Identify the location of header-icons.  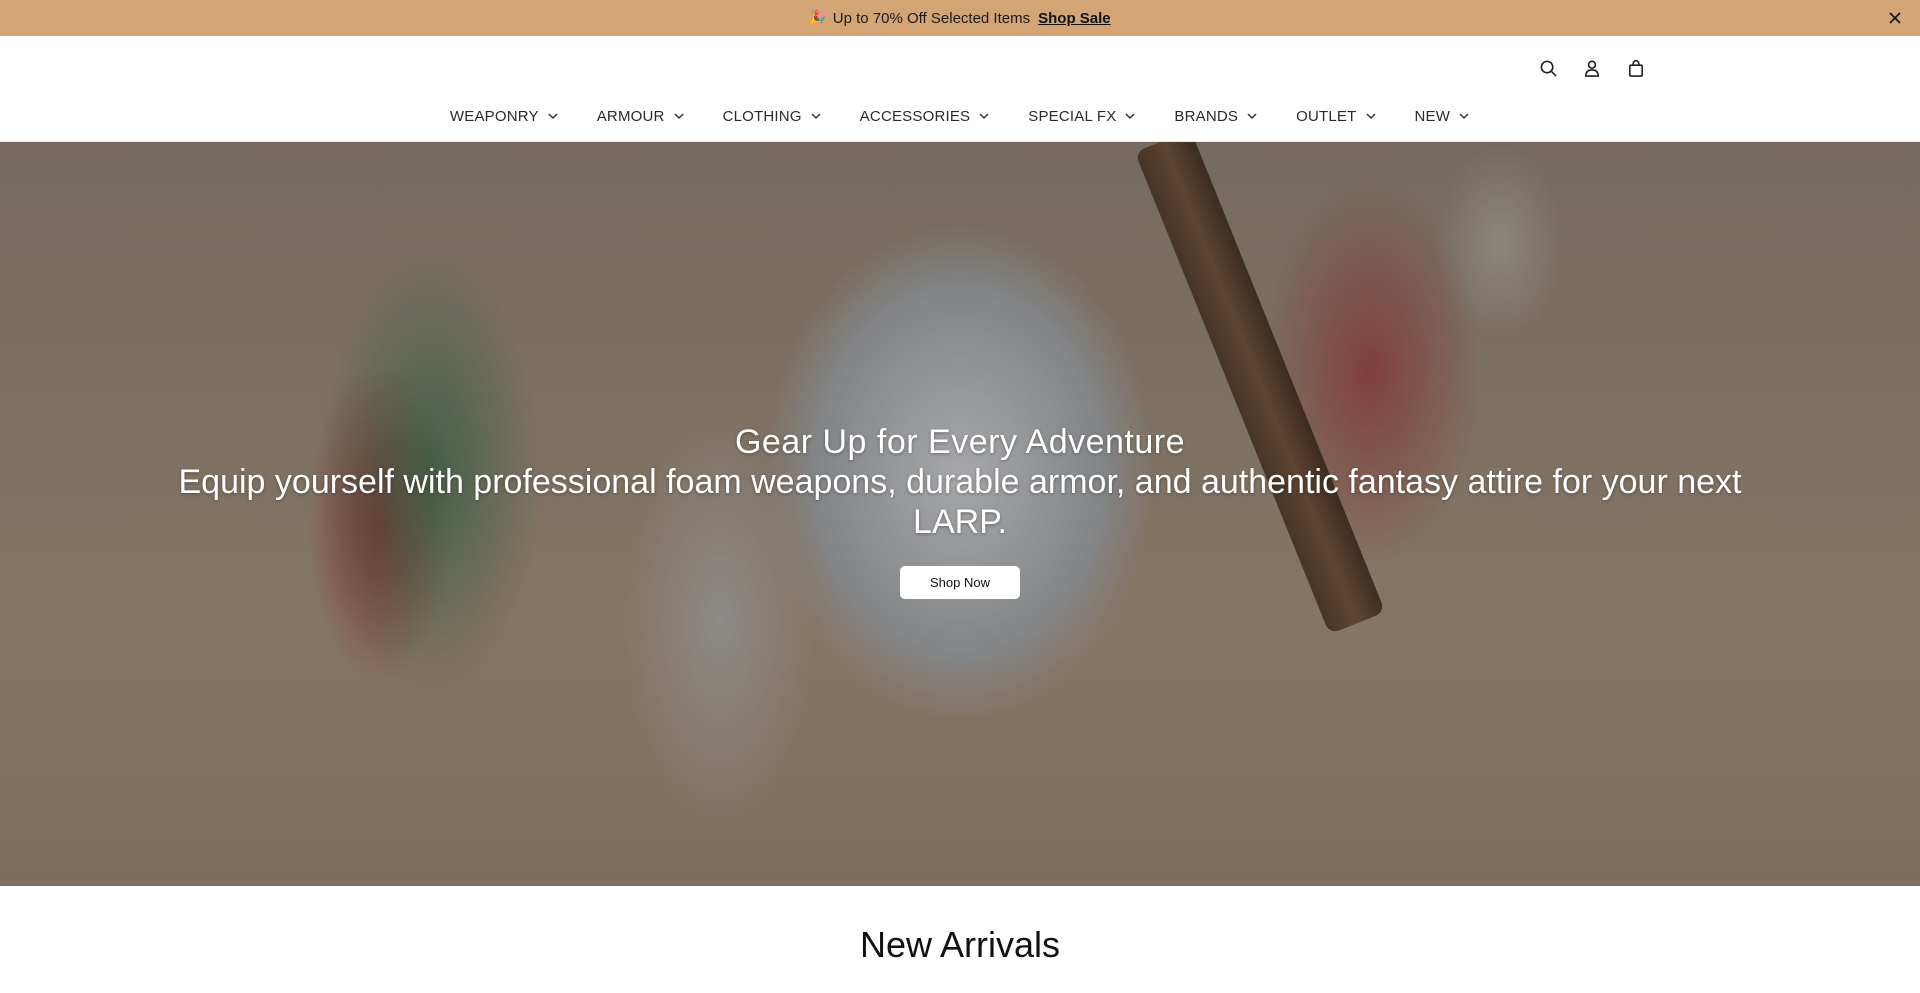
(1592, 68).